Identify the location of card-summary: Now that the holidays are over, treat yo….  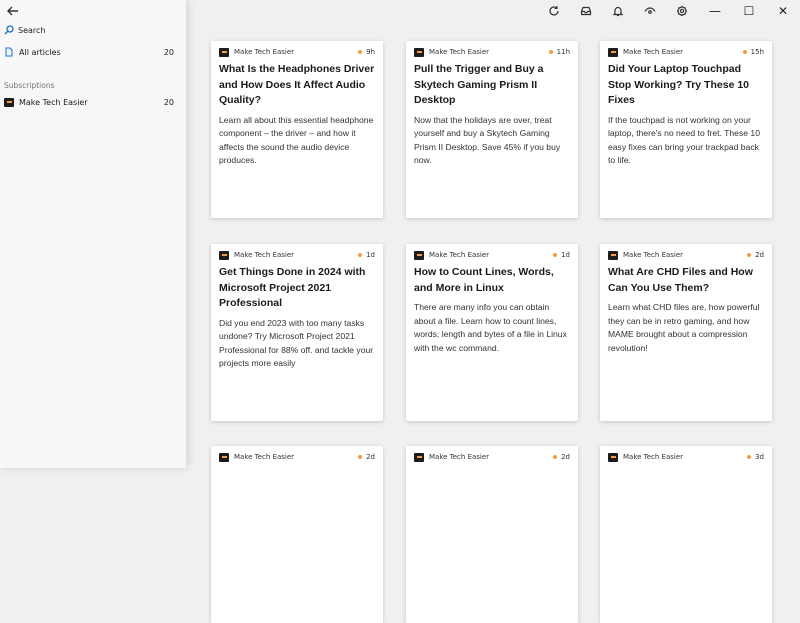
(487, 140).